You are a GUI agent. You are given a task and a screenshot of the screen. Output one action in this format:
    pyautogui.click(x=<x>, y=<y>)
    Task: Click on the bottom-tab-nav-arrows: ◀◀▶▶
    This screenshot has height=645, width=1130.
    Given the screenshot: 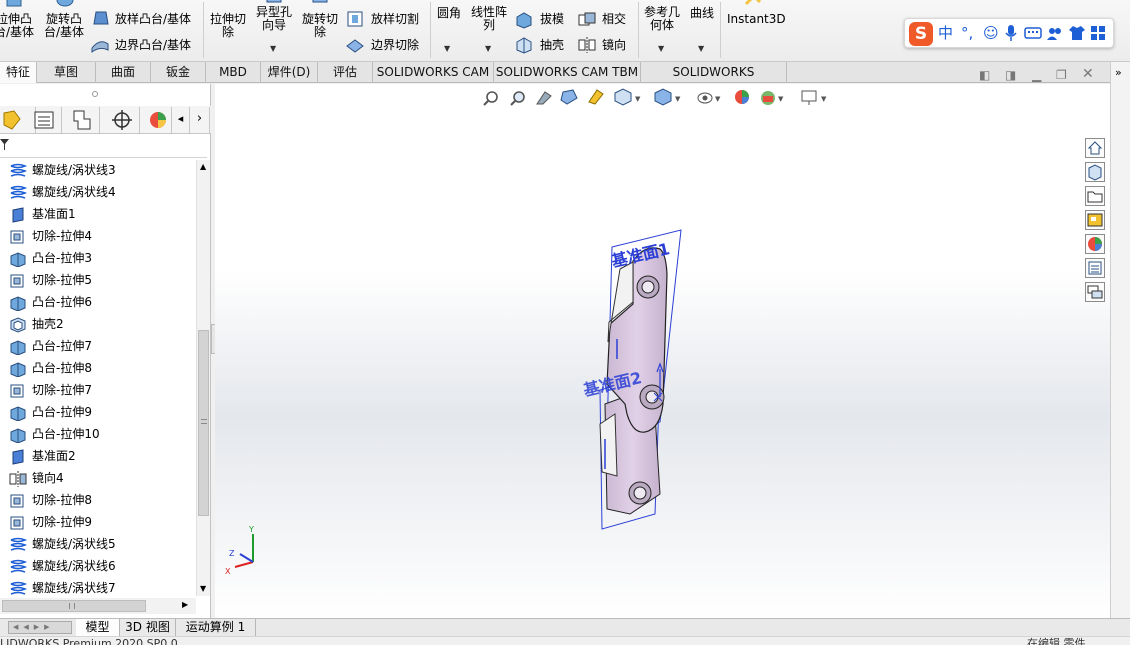 What is the action you would take?
    pyautogui.click(x=40, y=627)
    